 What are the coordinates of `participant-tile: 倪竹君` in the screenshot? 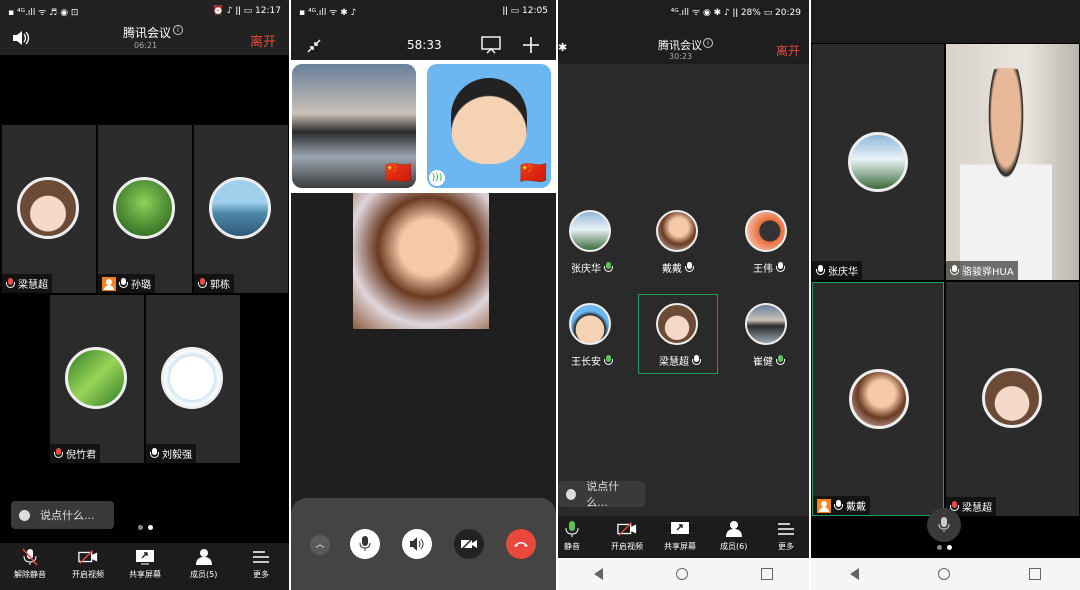 It's located at (97, 379).